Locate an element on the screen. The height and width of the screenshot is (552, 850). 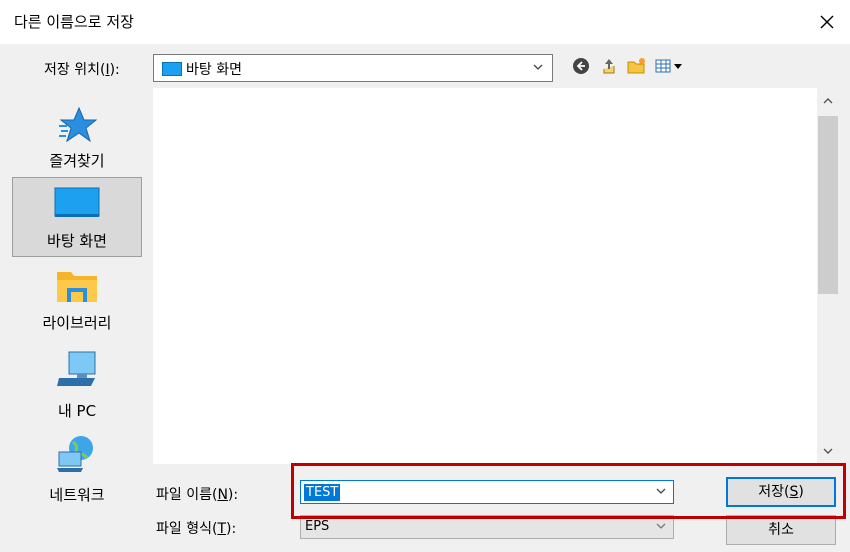
close-icon is located at coordinates (827, 22).